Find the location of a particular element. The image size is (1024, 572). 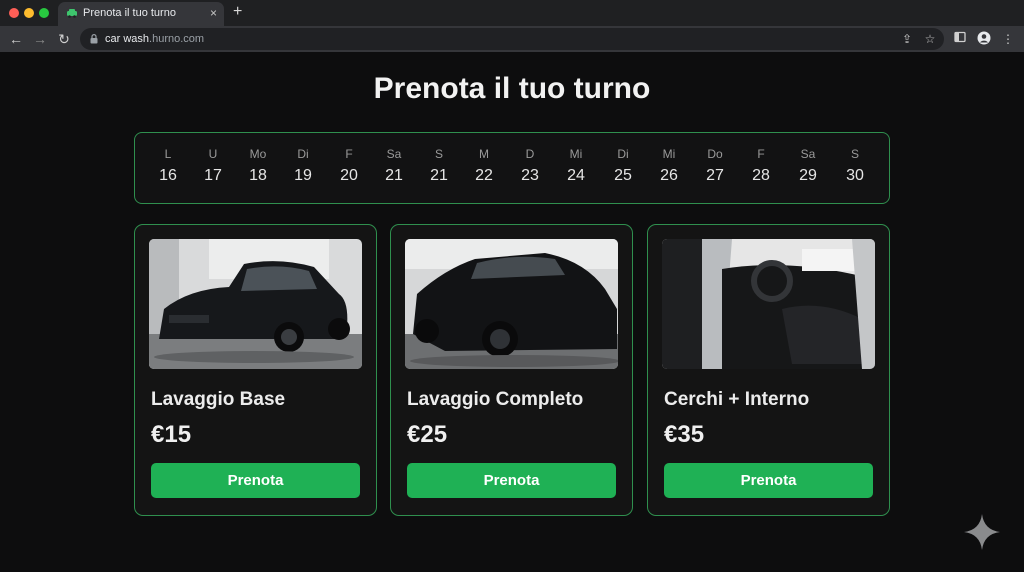

day-cell: S 21 is located at coordinates (439, 166).